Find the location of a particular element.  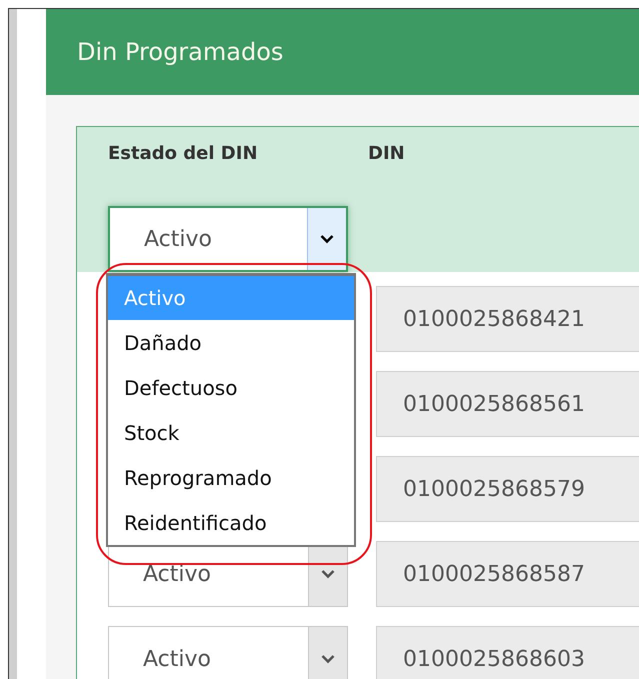

din-field: 0100025868421 is located at coordinates (507, 319).